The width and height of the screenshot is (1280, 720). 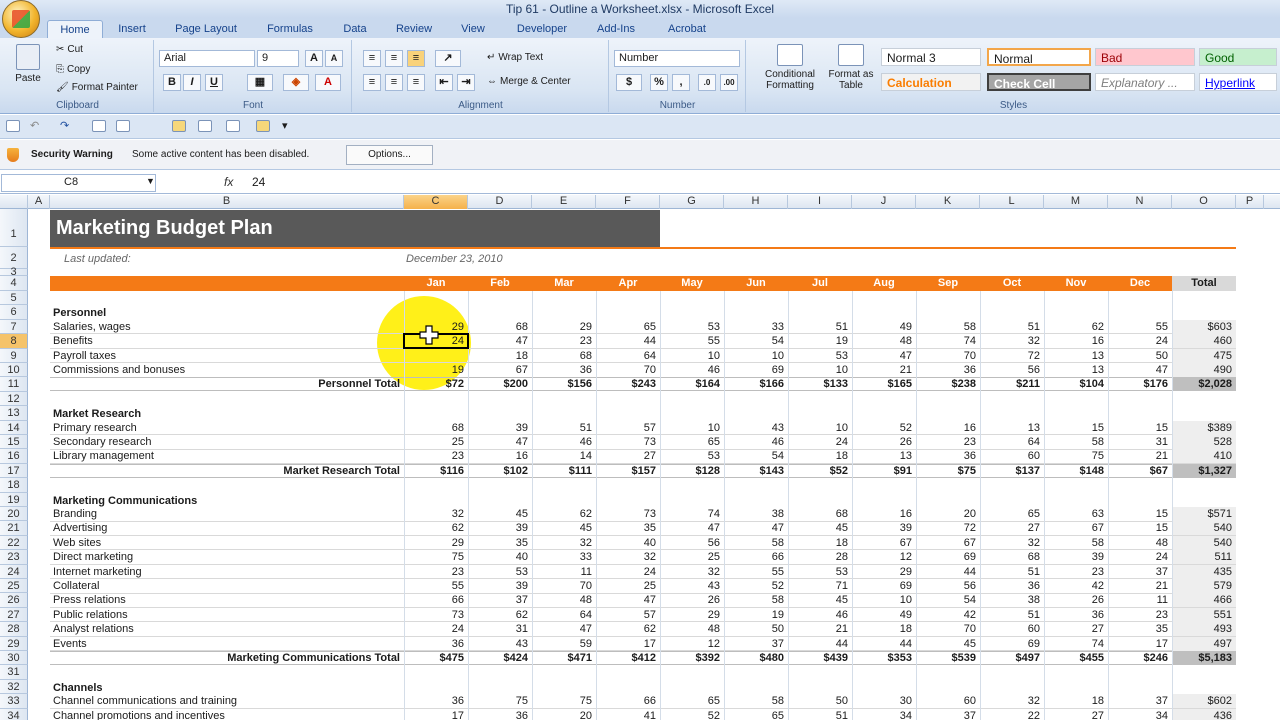 I want to click on row-header: 3, so click(x=14, y=272).